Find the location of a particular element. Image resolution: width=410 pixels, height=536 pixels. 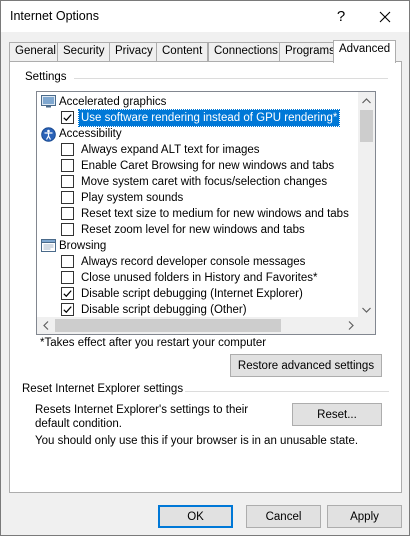

scroll-down-arrow is located at coordinates (366, 309).